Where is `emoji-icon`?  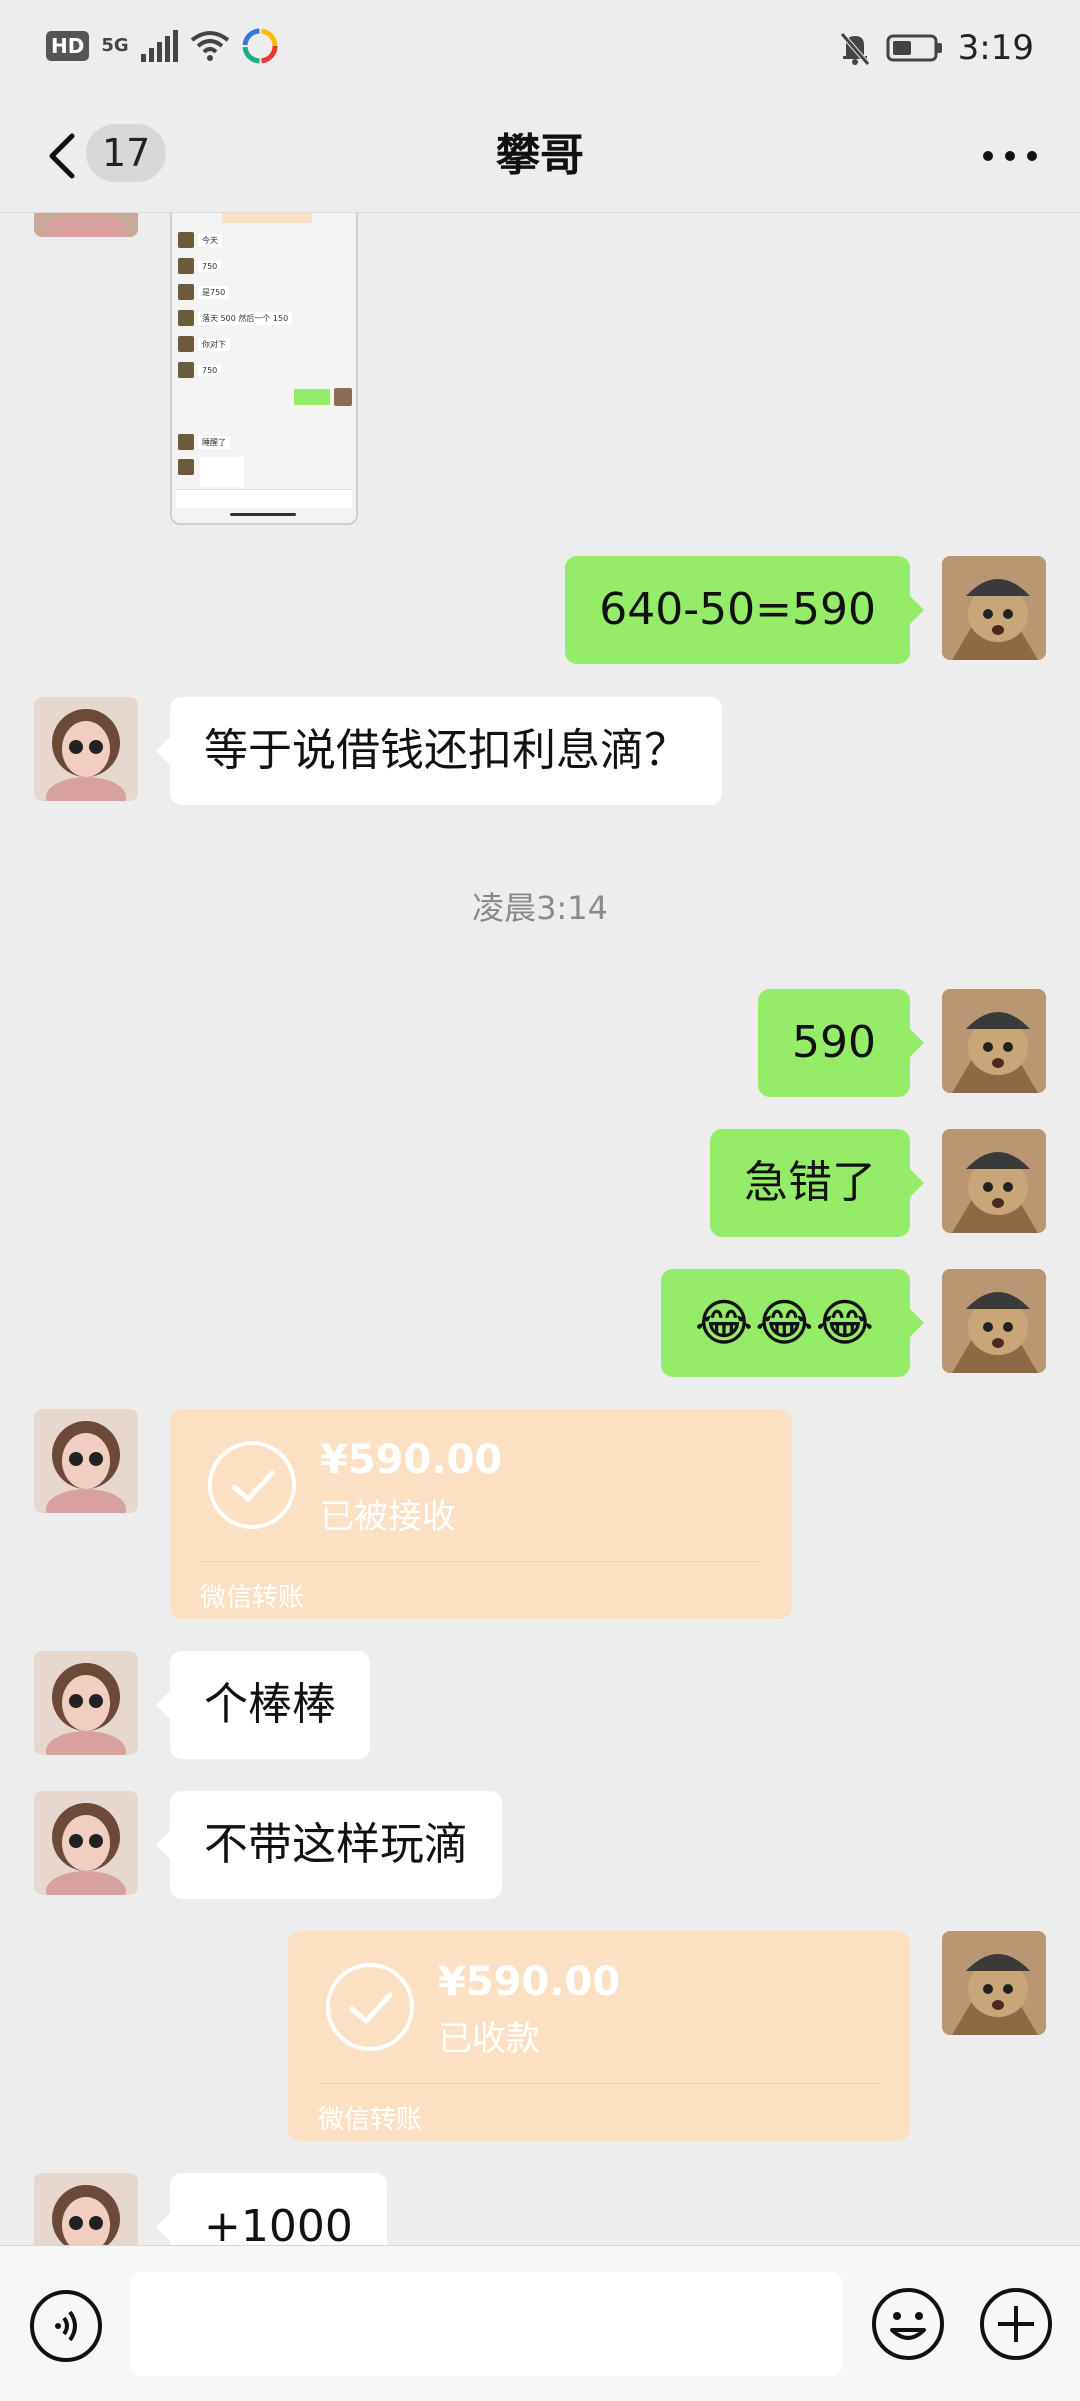 emoji-icon is located at coordinates (908, 2324).